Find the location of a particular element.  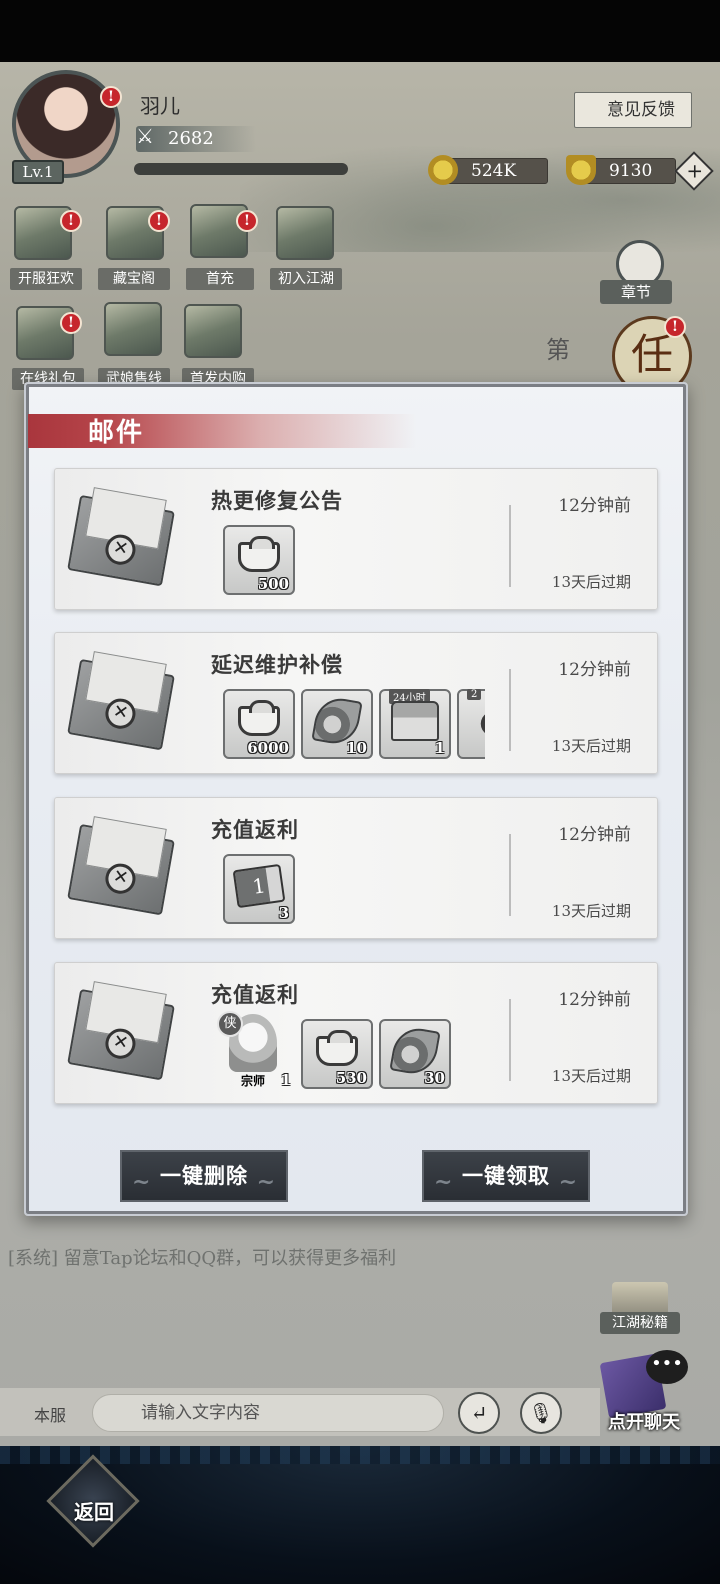

top-status-area is located at coordinates (360, 31).